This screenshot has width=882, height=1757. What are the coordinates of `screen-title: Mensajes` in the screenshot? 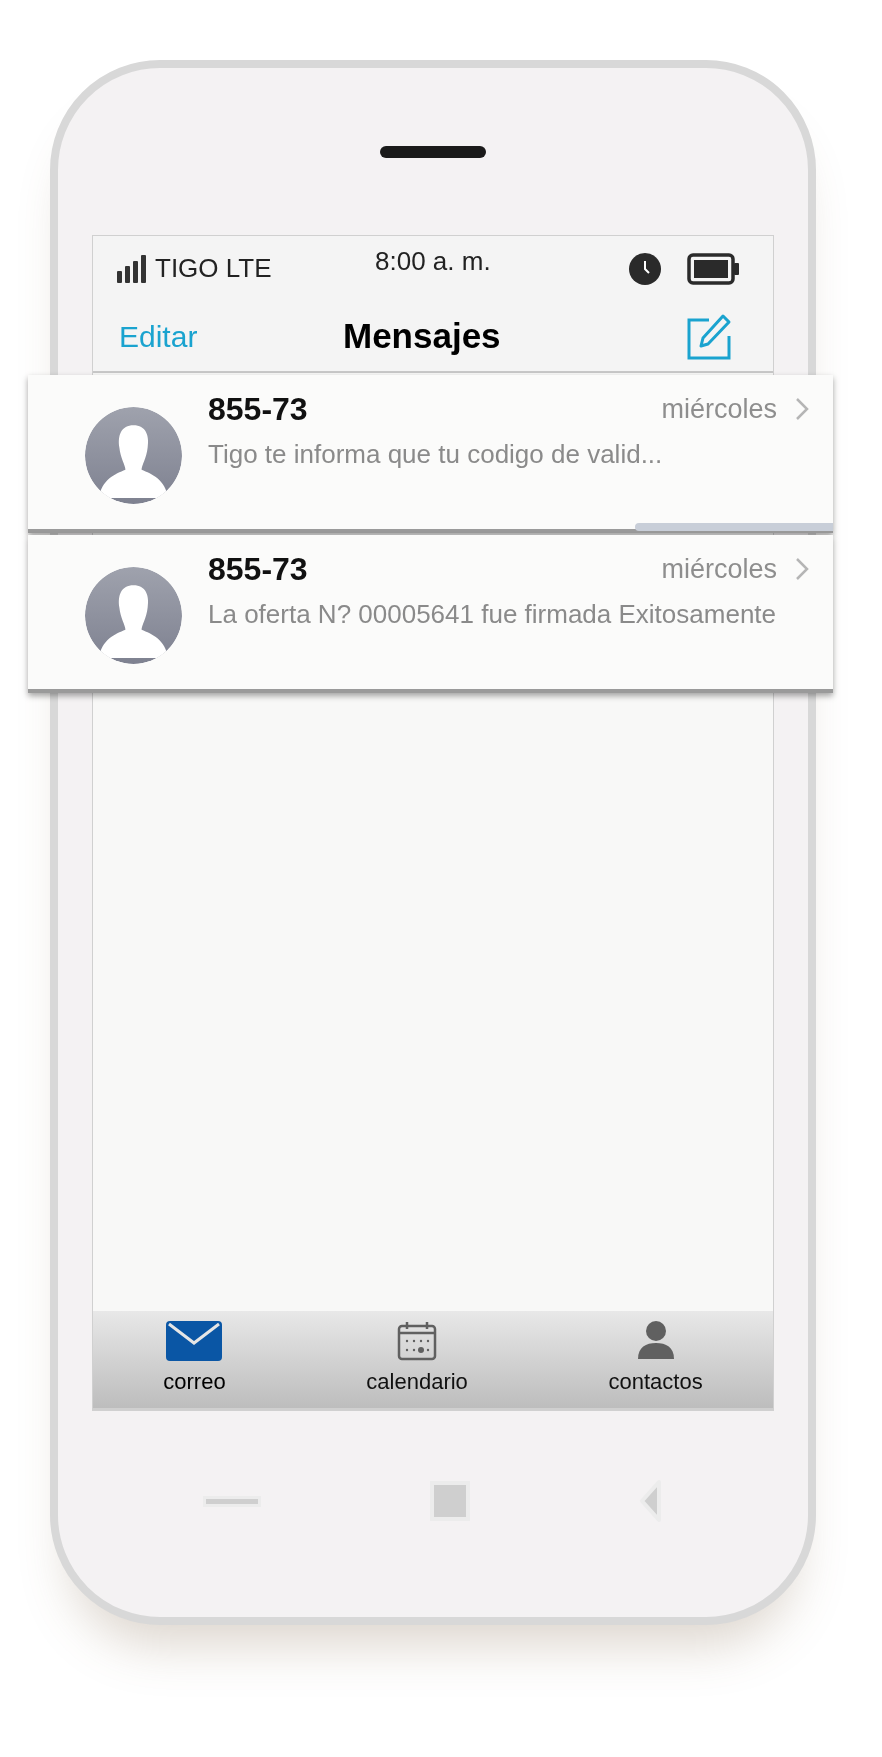 It's located at (422, 335).